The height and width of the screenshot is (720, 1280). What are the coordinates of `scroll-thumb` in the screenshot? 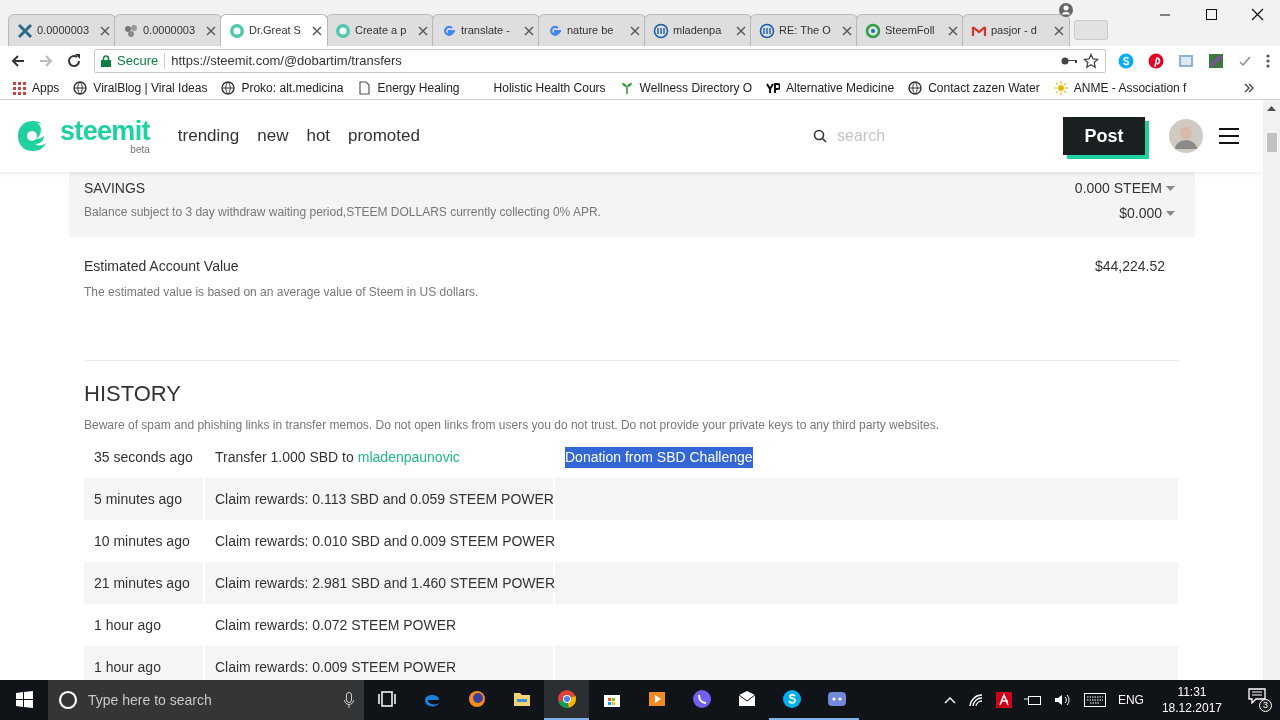 It's located at (1271, 142).